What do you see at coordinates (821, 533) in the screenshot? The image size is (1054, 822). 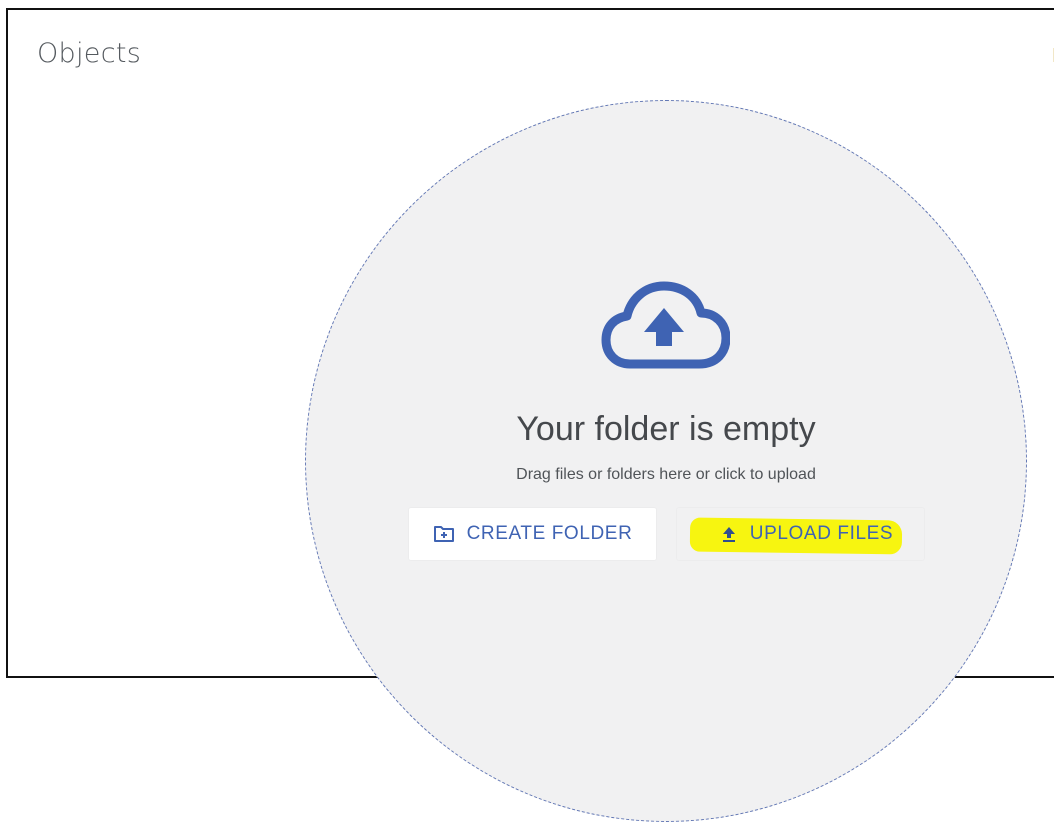 I see `upload-files-label: UPLOAD FILES` at bounding box center [821, 533].